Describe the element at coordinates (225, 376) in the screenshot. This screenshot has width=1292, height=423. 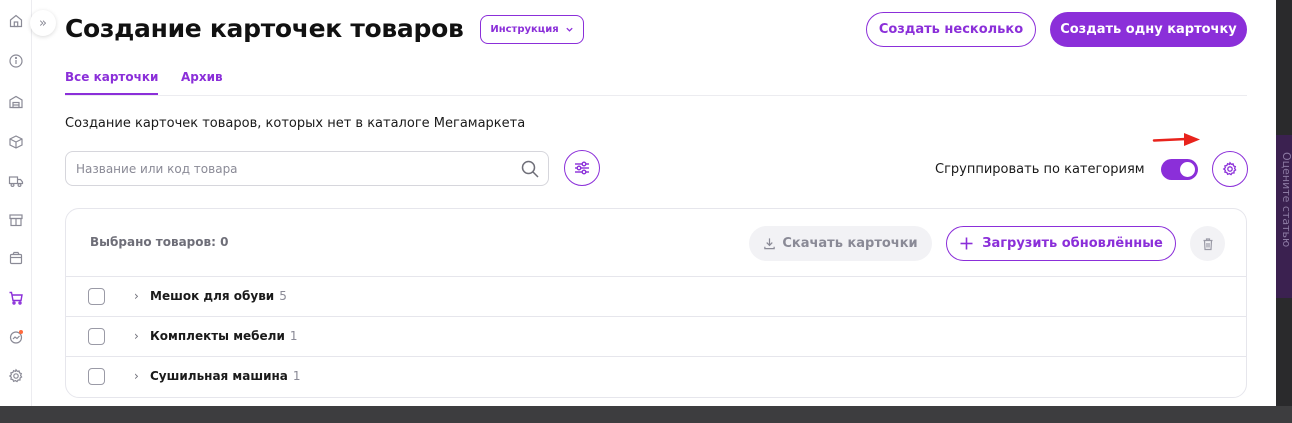
I see `category-name: Сушильная машина 1` at that location.